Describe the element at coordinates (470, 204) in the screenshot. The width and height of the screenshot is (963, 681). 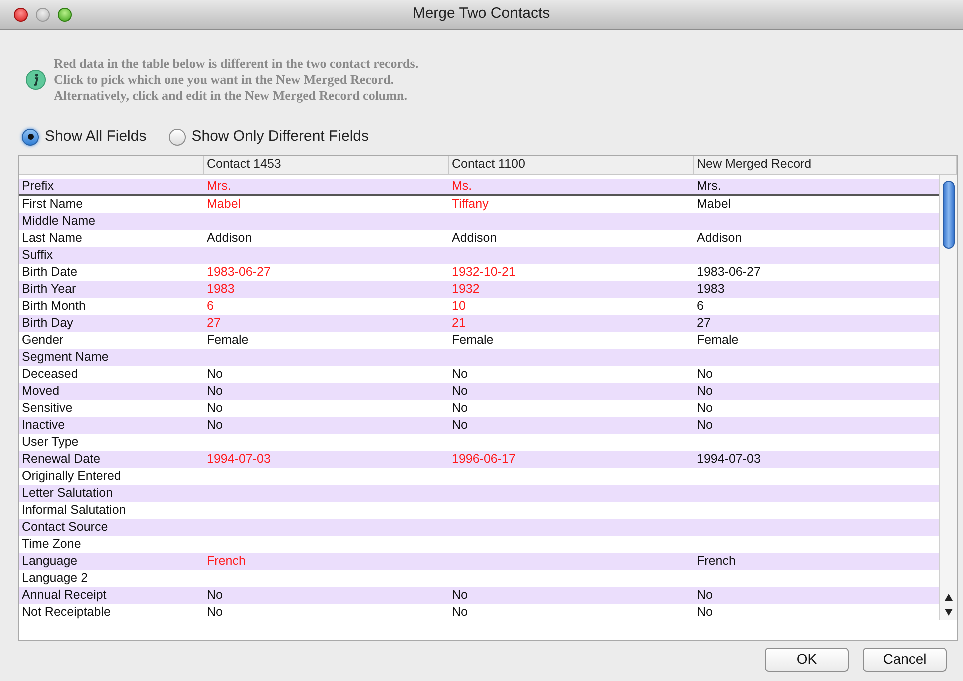
I see `table-cell: Tiffany` at that location.